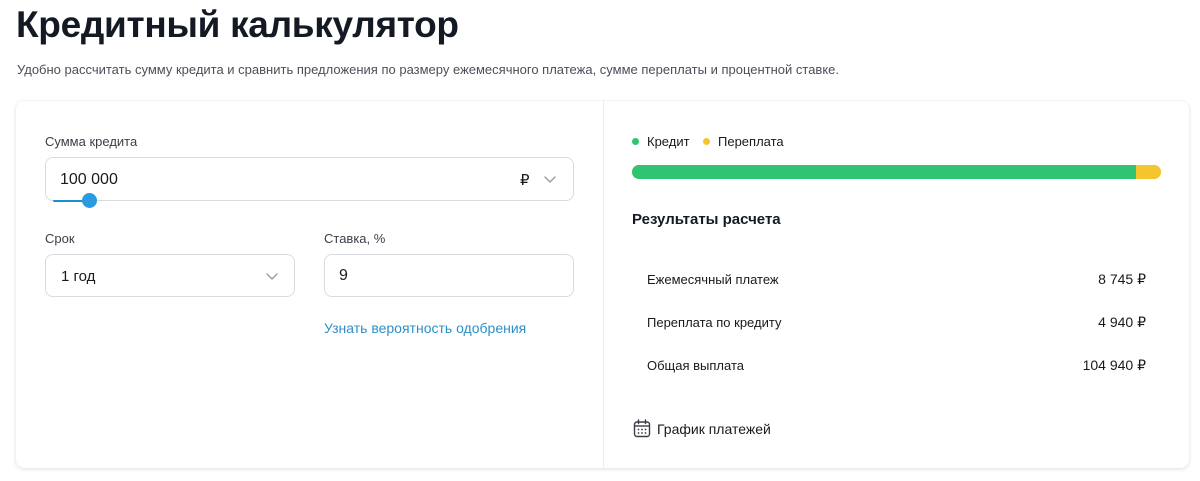 This screenshot has height=481, width=1200. What do you see at coordinates (170, 275) in the screenshot?
I see `term-select: 1 год` at bounding box center [170, 275].